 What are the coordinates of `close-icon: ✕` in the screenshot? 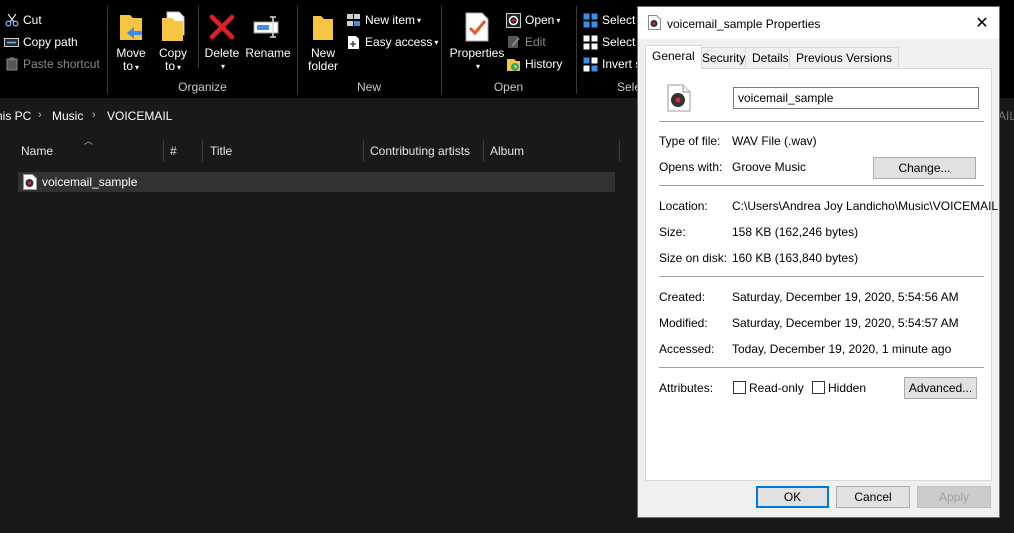 It's located at (982, 23).